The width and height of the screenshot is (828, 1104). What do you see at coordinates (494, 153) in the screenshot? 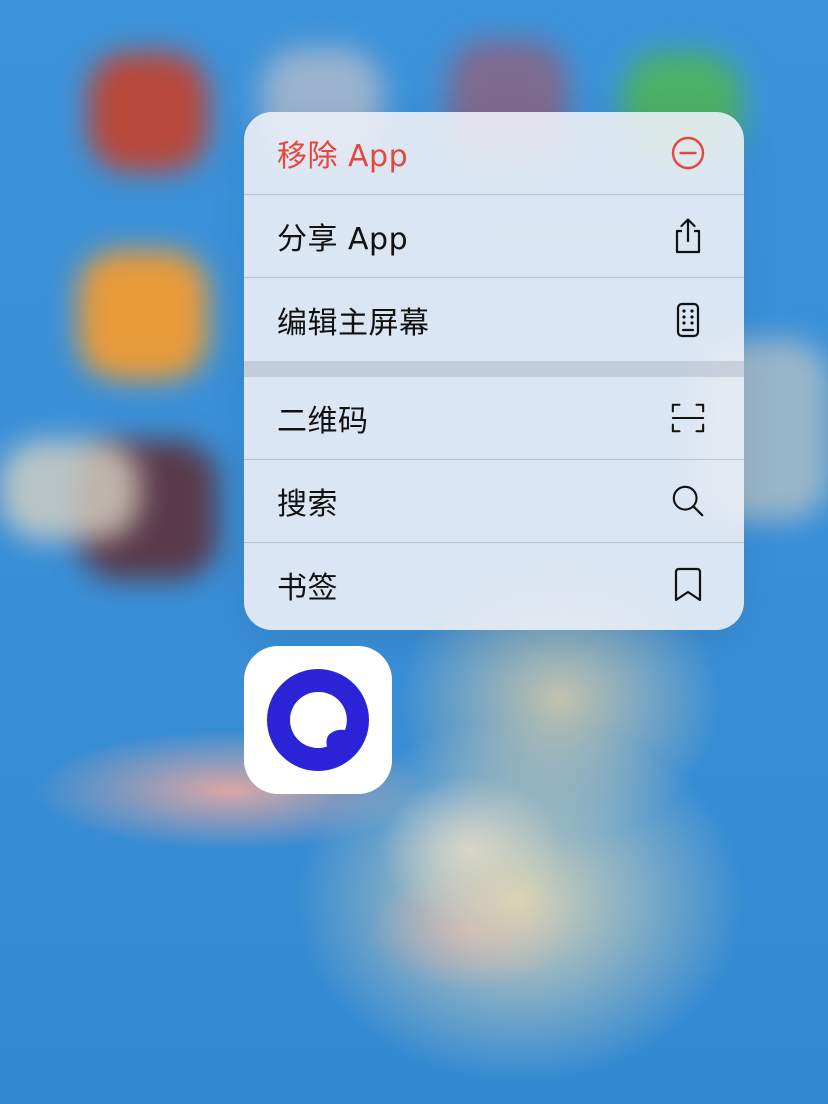
I see `remove-app-menu-item: 移除 App` at bounding box center [494, 153].